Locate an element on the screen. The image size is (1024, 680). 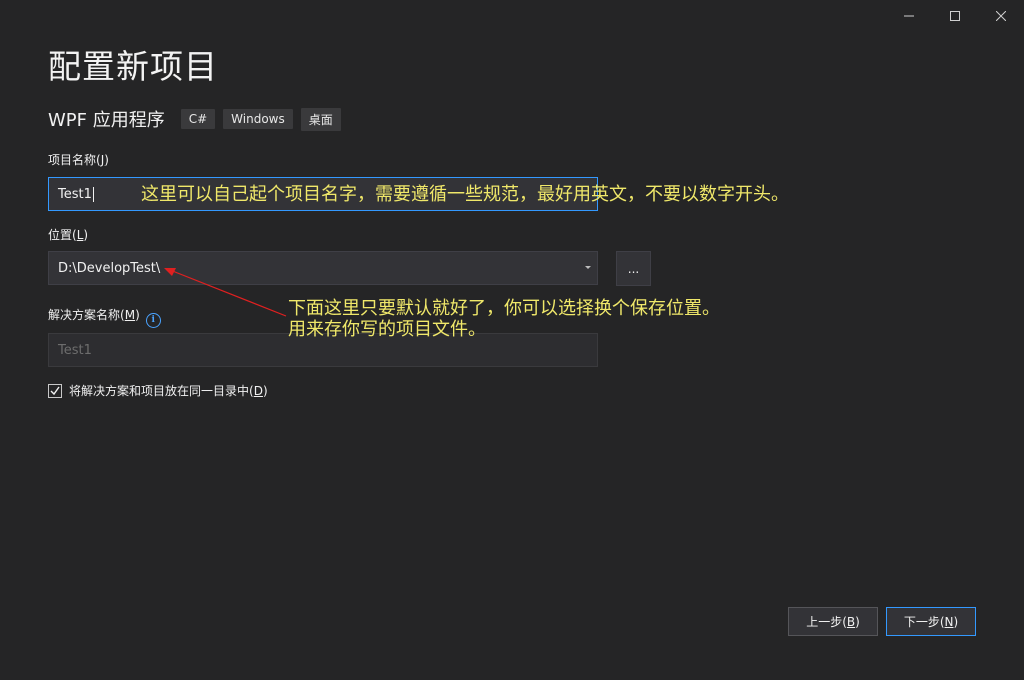
next-button: 下一步(N) is located at coordinates (931, 621).